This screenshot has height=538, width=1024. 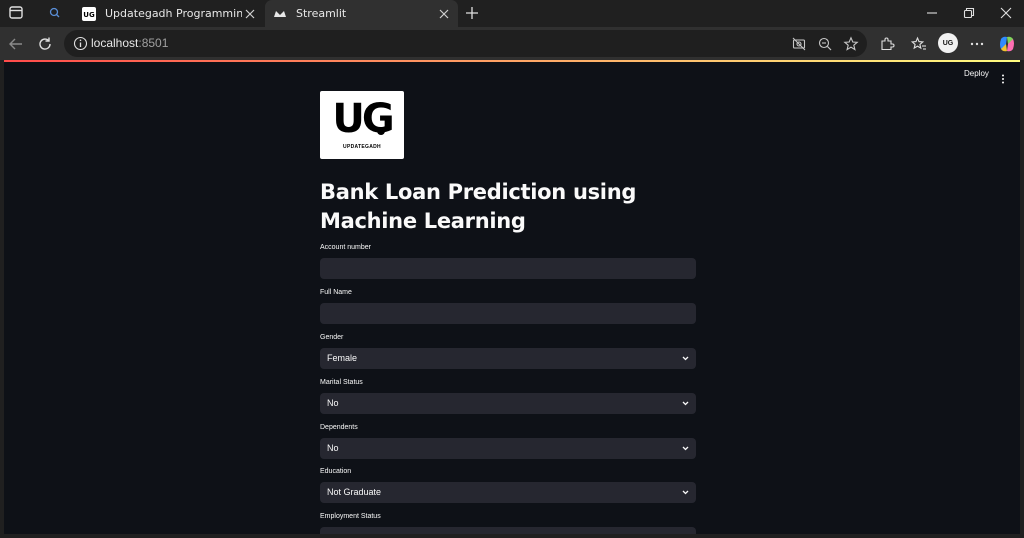 I want to click on new-tab-icon, so click(x=472, y=13).